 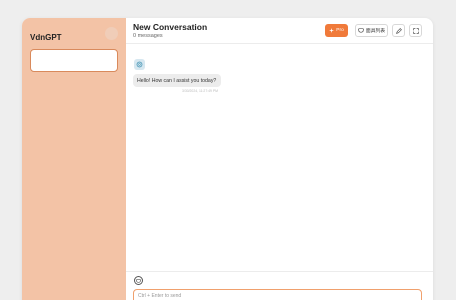 What do you see at coordinates (139, 64) in the screenshot?
I see `openai-icon` at bounding box center [139, 64].